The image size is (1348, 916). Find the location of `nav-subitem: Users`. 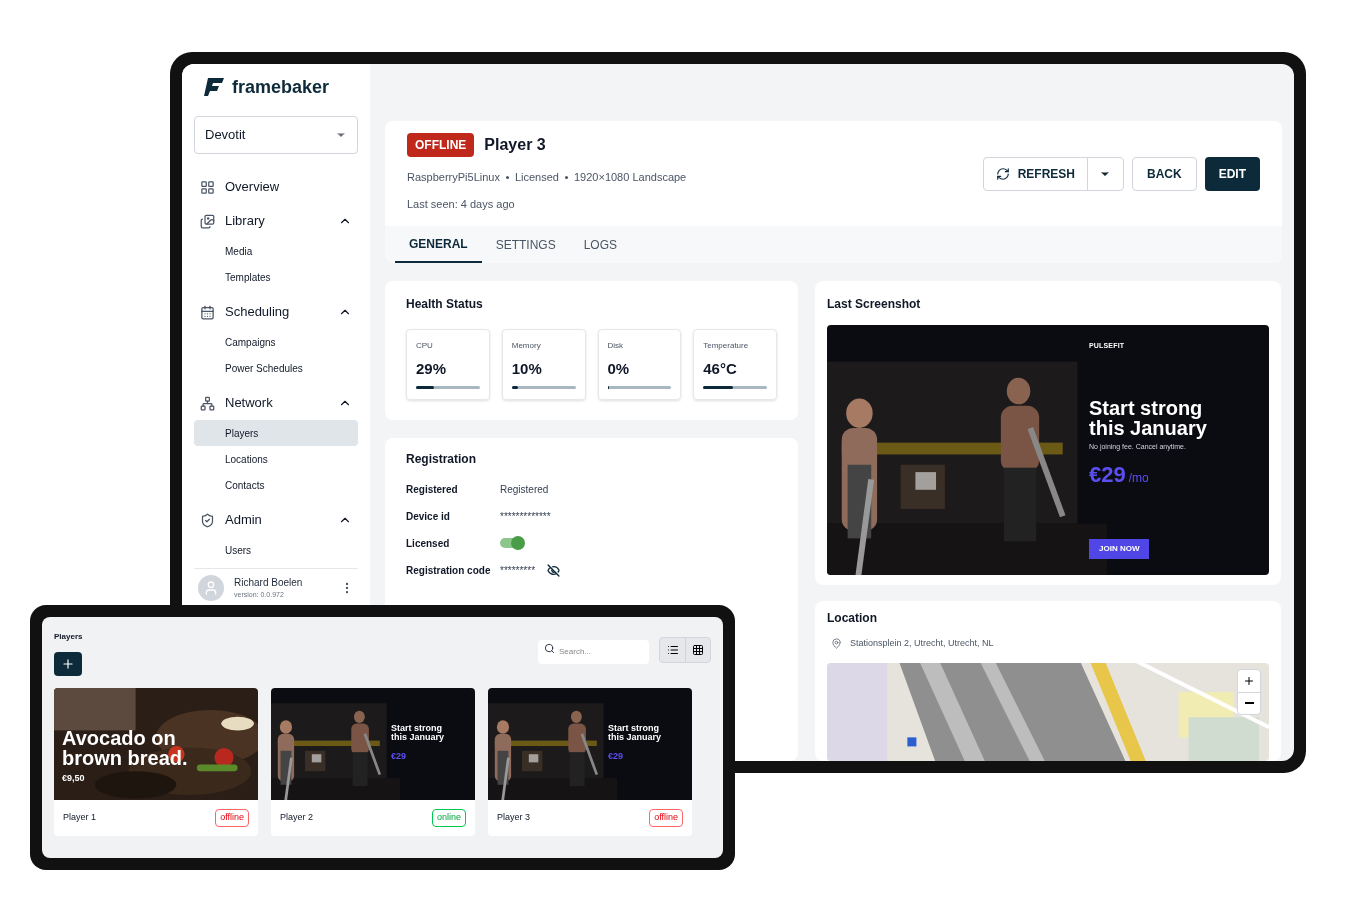

nav-subitem: Users is located at coordinates (276, 550).